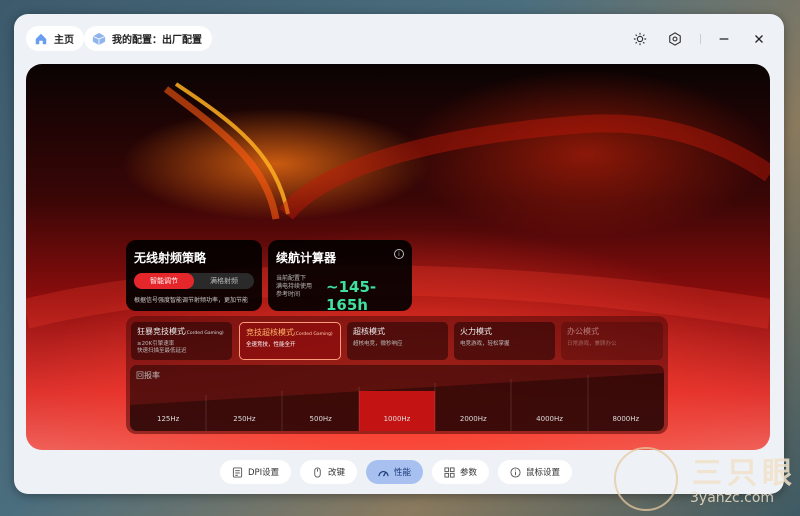 The width and height of the screenshot is (800, 516). I want to click on brightness-icon, so click(640, 39).